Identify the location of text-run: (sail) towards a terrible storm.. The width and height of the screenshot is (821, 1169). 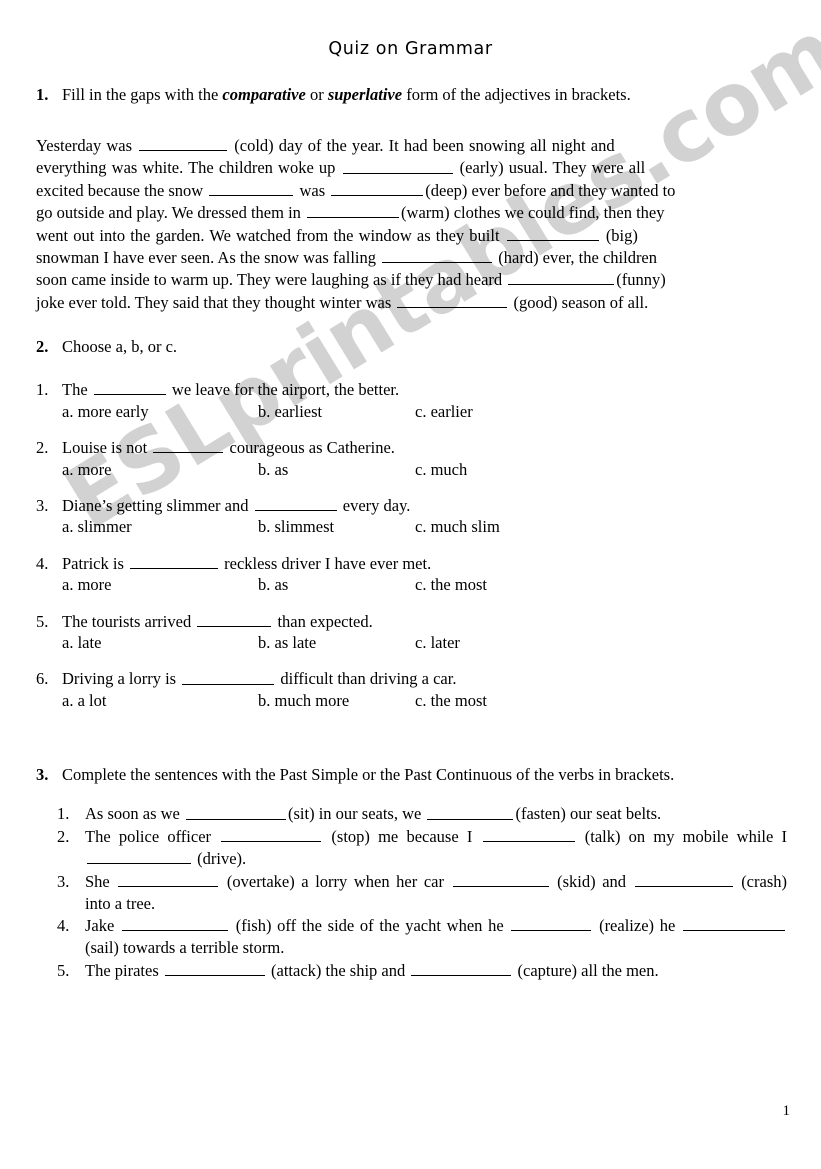
(185, 948).